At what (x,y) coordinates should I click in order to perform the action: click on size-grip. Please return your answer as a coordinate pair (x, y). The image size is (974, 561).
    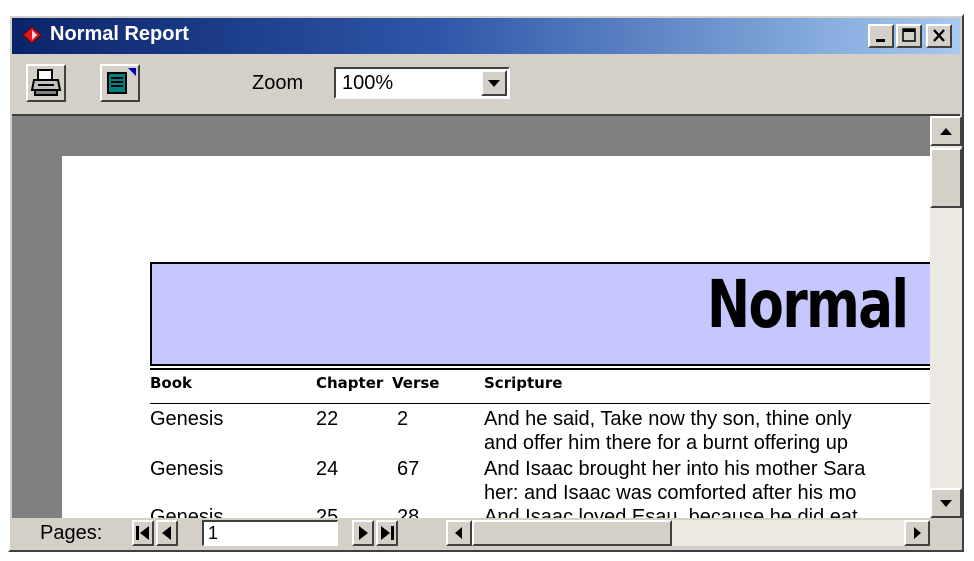
    Looking at the image, I should click on (946, 533).